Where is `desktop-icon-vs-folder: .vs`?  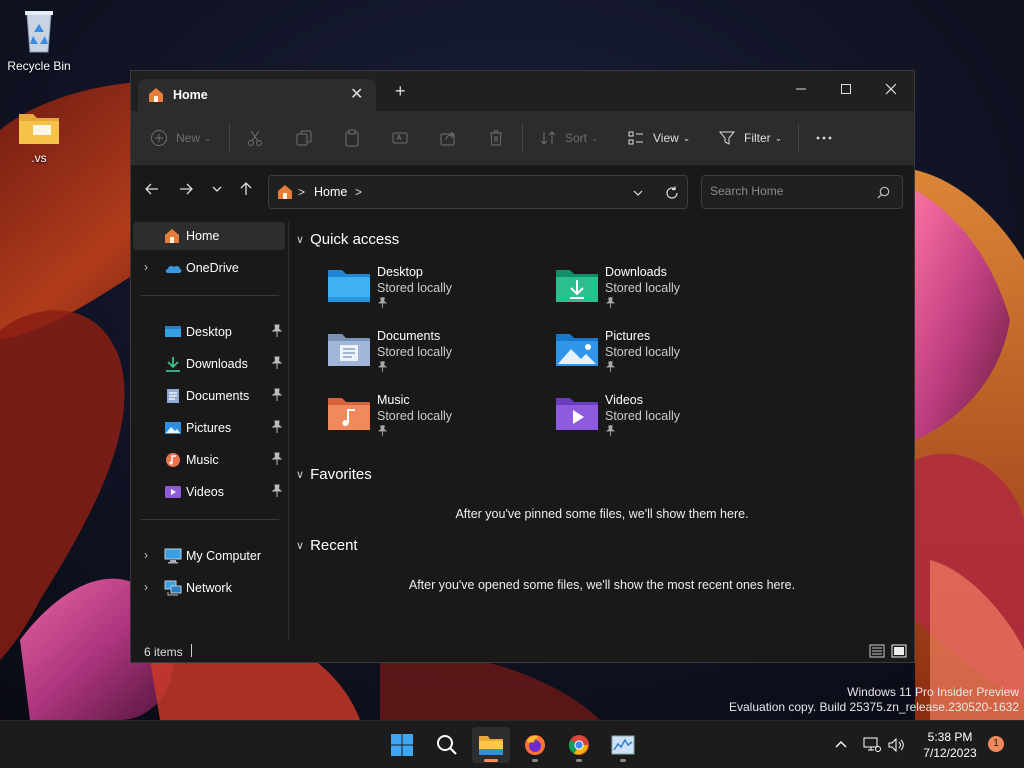 desktop-icon-vs-folder: .vs is located at coordinates (39, 136).